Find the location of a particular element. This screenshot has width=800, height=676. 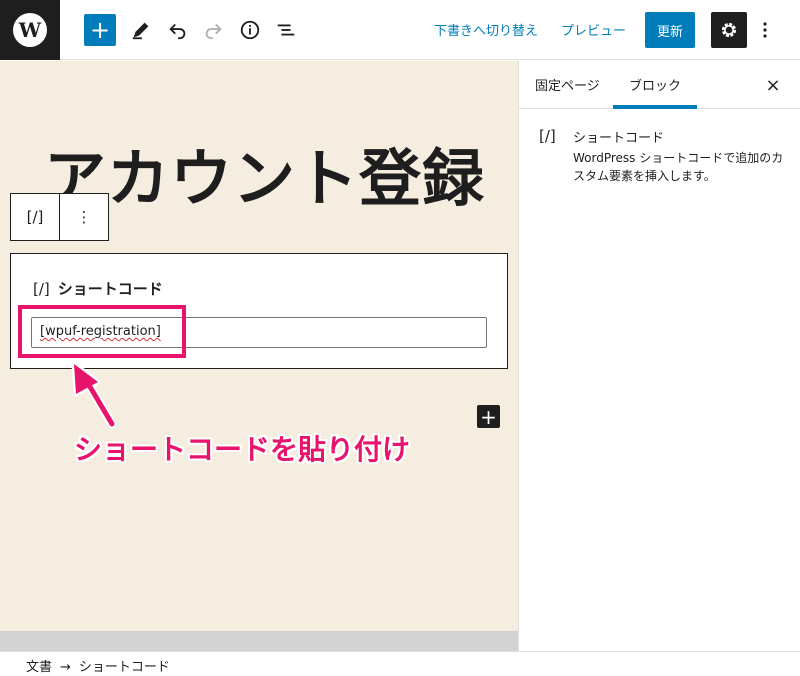

active-tab-indicator is located at coordinates (655, 107).